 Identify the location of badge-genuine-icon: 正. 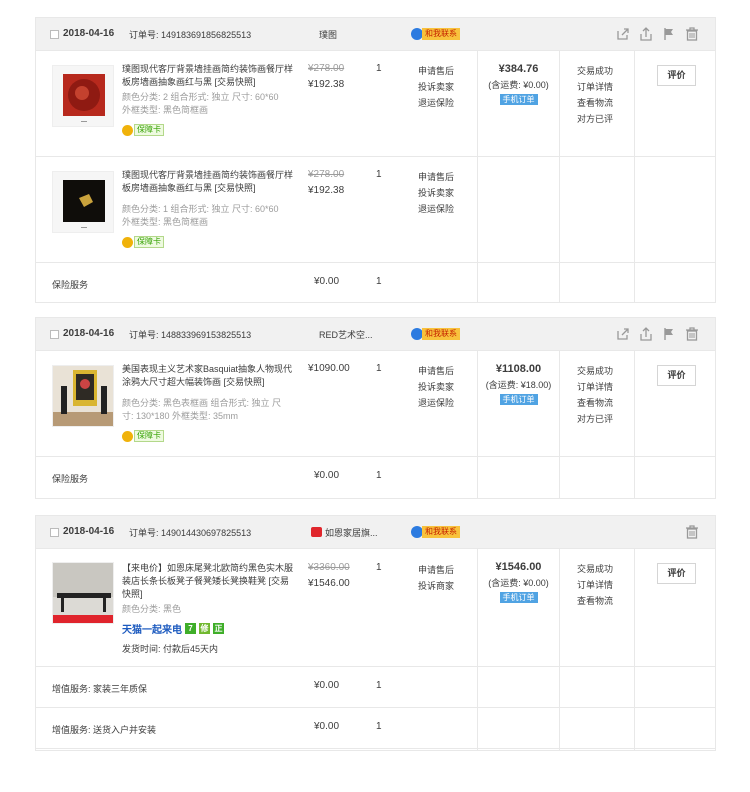
(218, 628).